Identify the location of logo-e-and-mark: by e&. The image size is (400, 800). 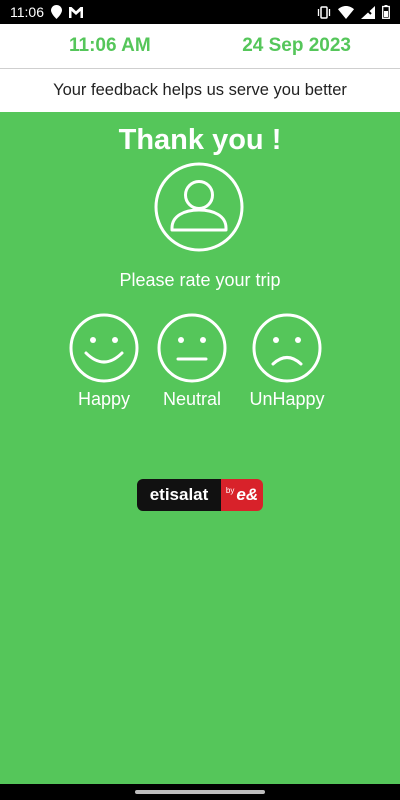
(242, 495).